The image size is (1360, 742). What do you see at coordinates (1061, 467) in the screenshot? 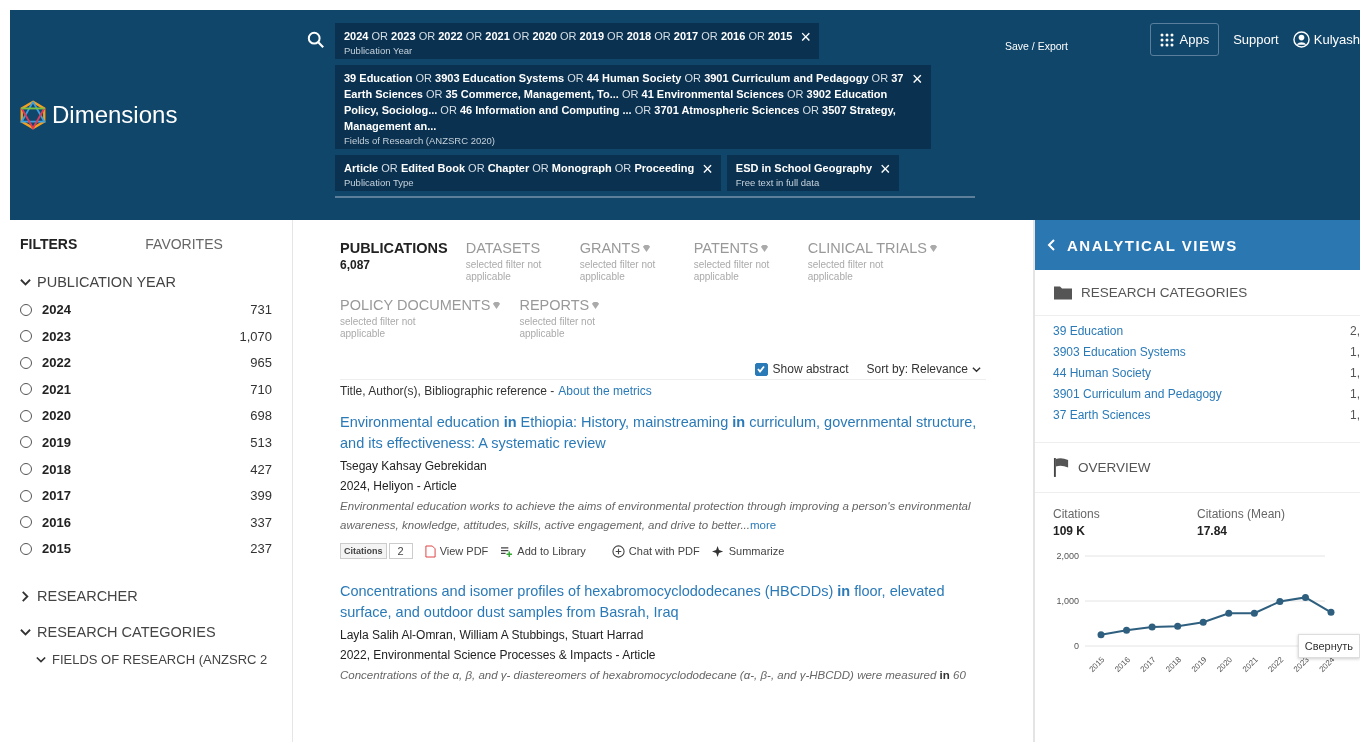
I see `flag-icon` at bounding box center [1061, 467].